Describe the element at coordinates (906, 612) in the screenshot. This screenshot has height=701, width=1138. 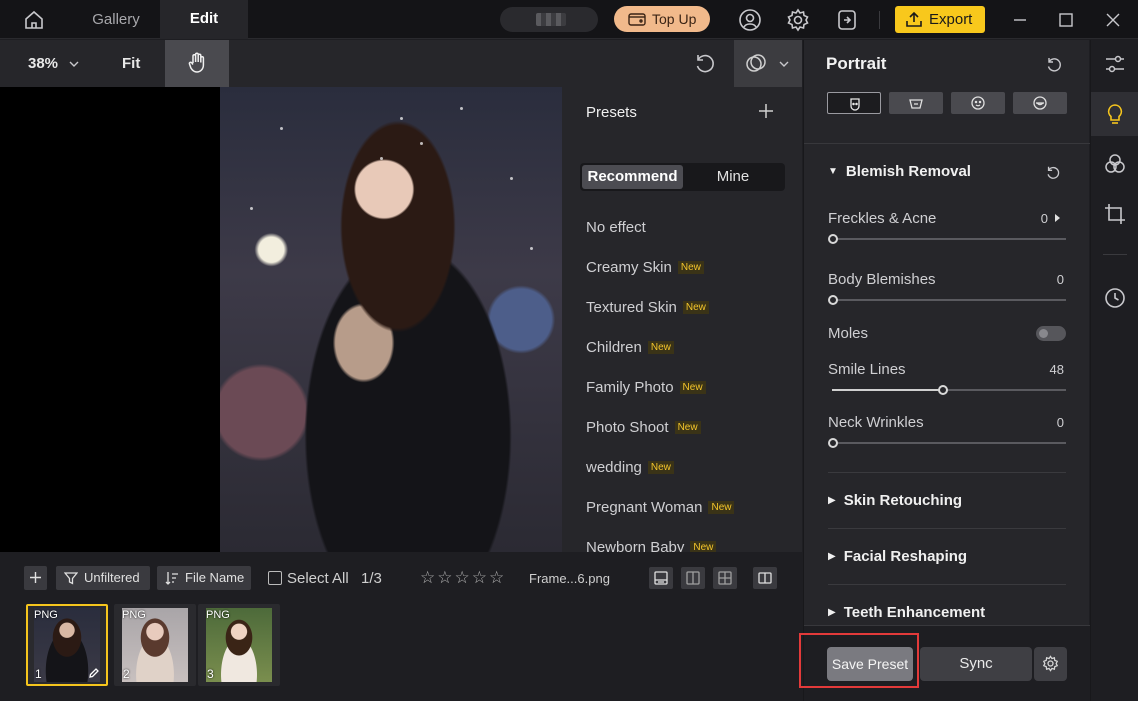
I see `teeth-enhancement-header: ▶ Teeth Enhancement` at that location.